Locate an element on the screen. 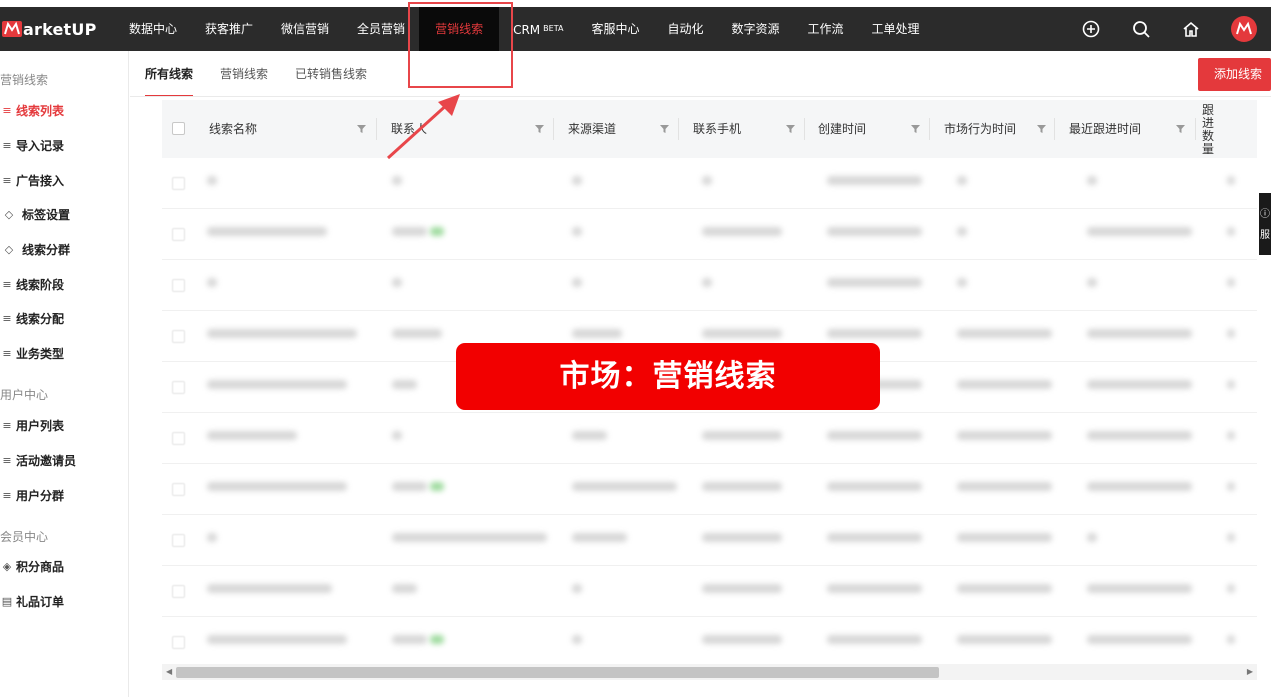 The image size is (1280, 697). nav-item-digital-assets: 数字资源 is located at coordinates (755, 29).